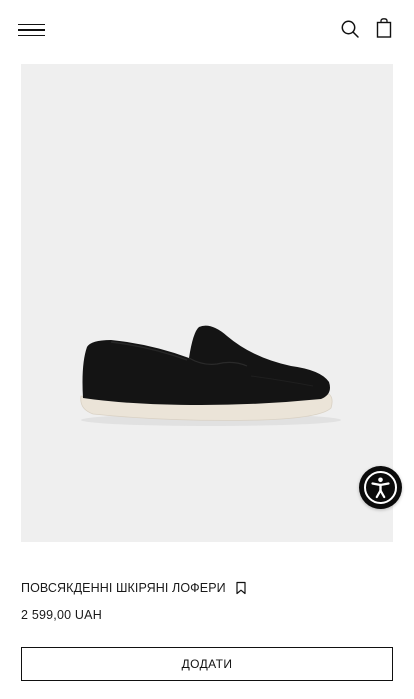 The height and width of the screenshot is (699, 414). I want to click on product-title-row: ПОВСЯКДЕННІ ШКІРЯНІ ЛОФЕРИ, so click(134, 588).